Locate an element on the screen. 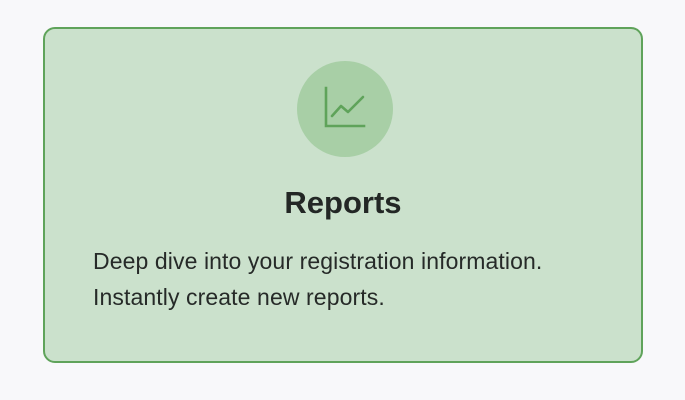 The width and height of the screenshot is (685, 400). chart-line-icon is located at coordinates (345, 107).